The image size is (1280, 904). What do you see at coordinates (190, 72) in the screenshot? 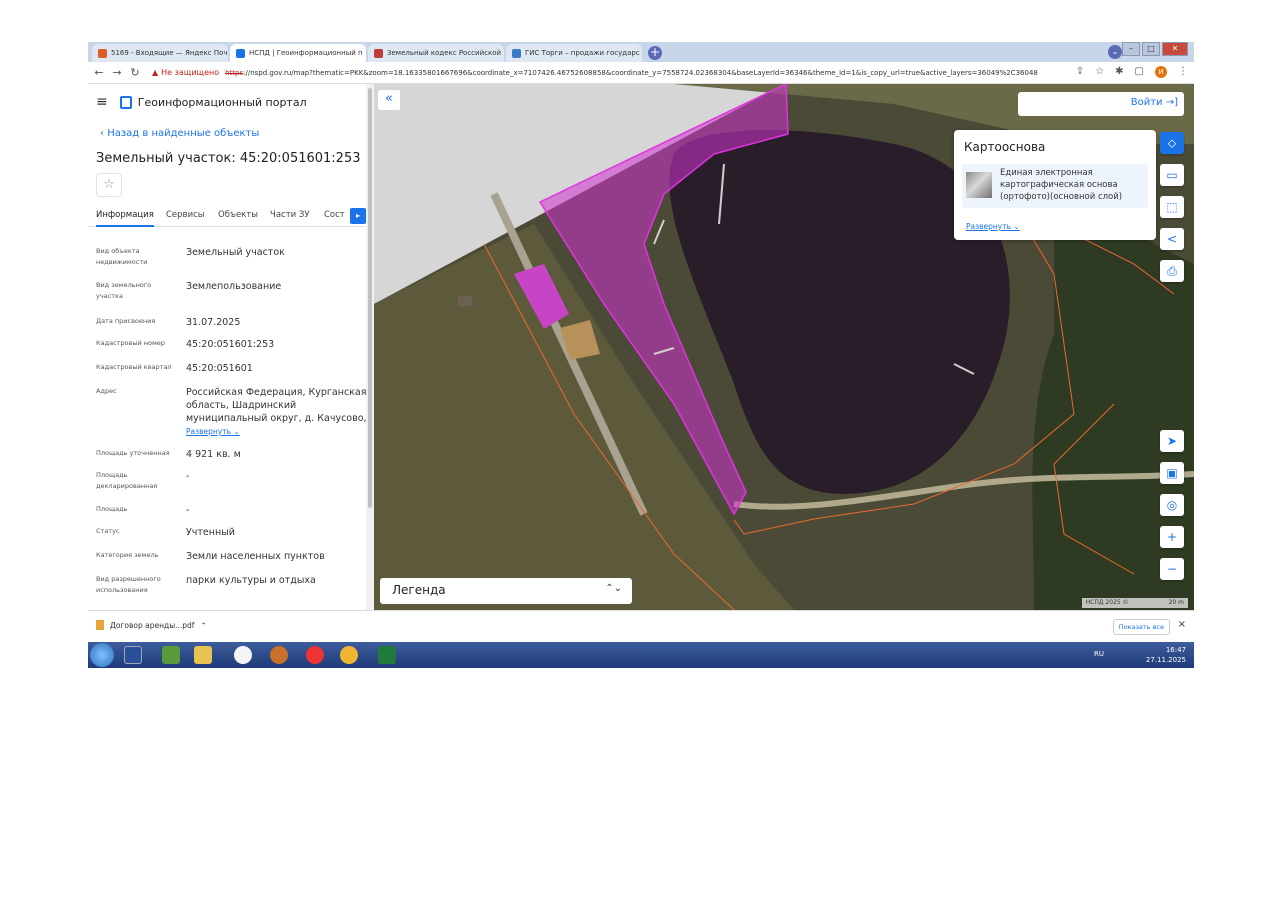
I see `security-warning-label: Не защищено` at bounding box center [190, 72].